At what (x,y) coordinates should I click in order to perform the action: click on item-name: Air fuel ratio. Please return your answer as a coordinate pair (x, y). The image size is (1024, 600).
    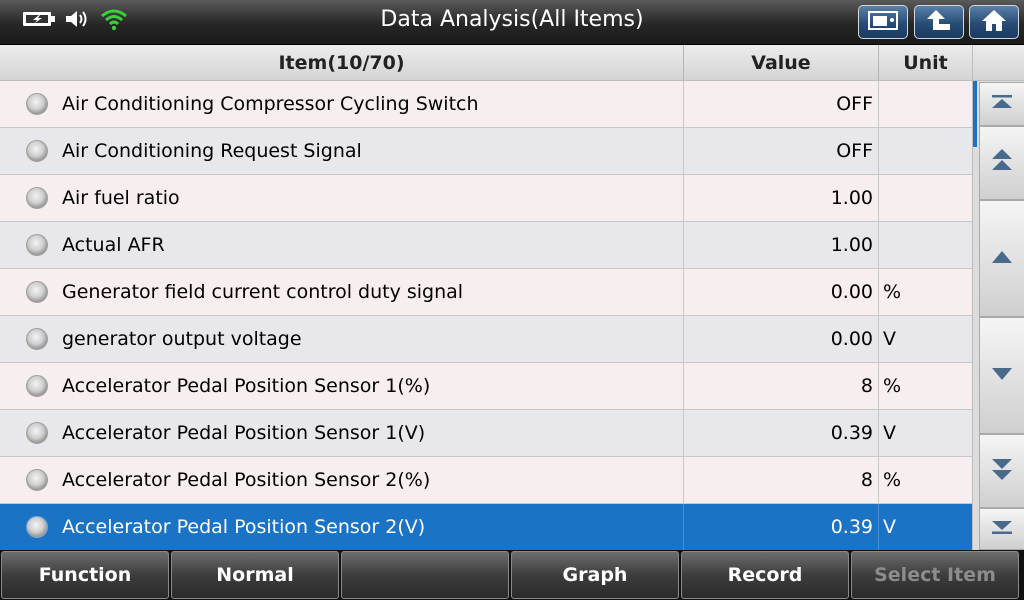
    Looking at the image, I should click on (121, 198).